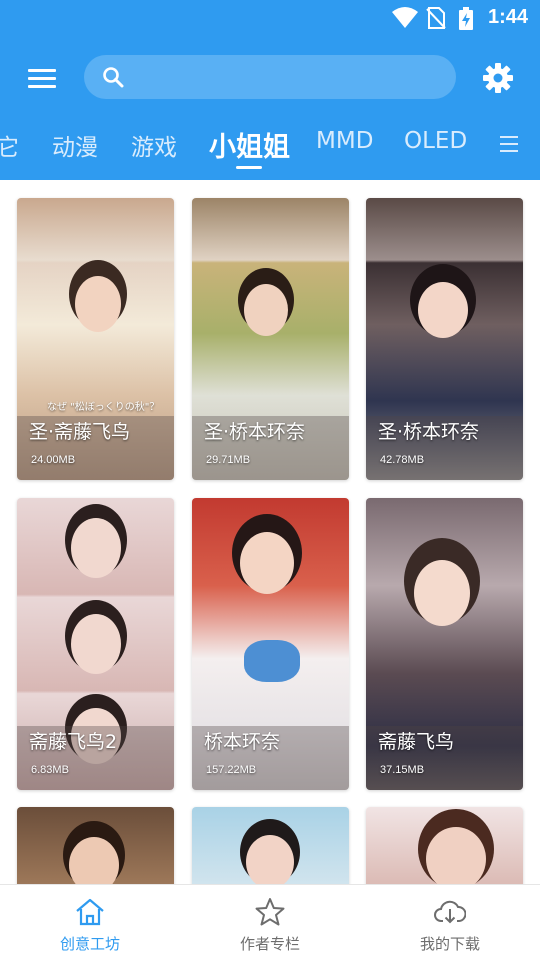  I want to click on menu-icon, so click(42, 78).